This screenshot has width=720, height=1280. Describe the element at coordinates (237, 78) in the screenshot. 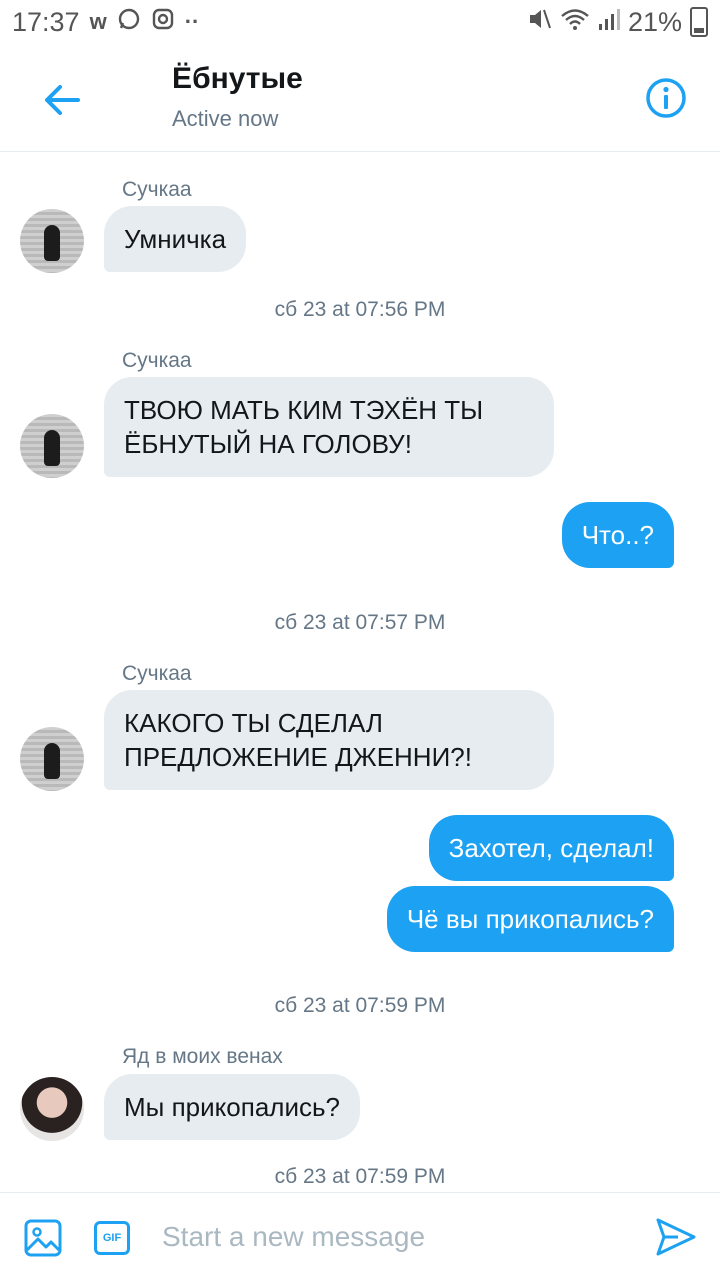

I see `conversation-title: Ёбнутые` at that location.